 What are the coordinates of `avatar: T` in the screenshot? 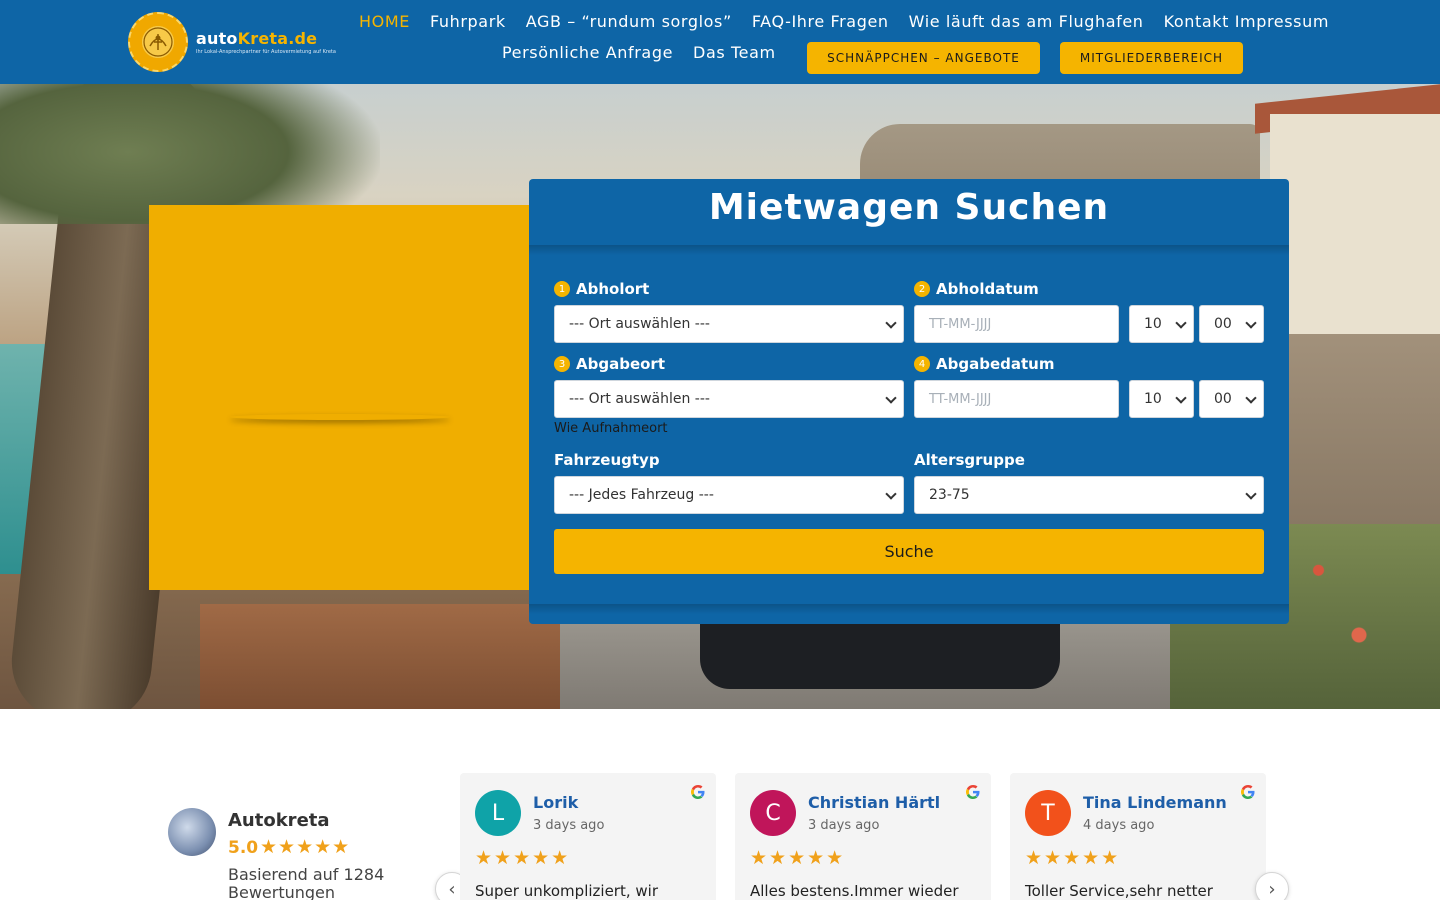 It's located at (1048, 813).